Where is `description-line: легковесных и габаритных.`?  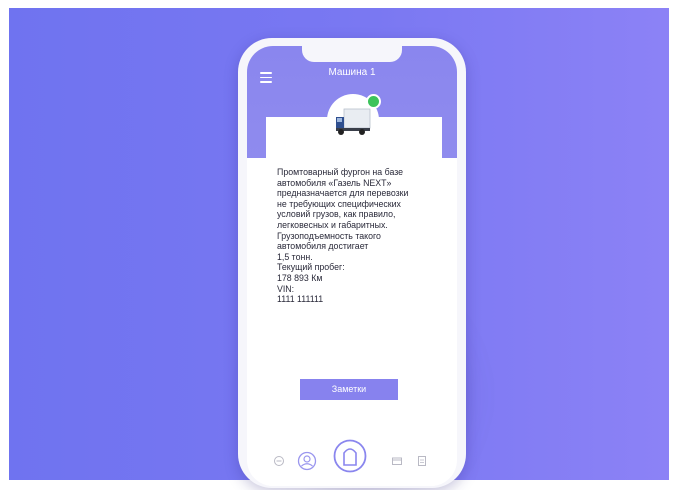
description-line: легковесных и габаритных. is located at coordinates (332, 224).